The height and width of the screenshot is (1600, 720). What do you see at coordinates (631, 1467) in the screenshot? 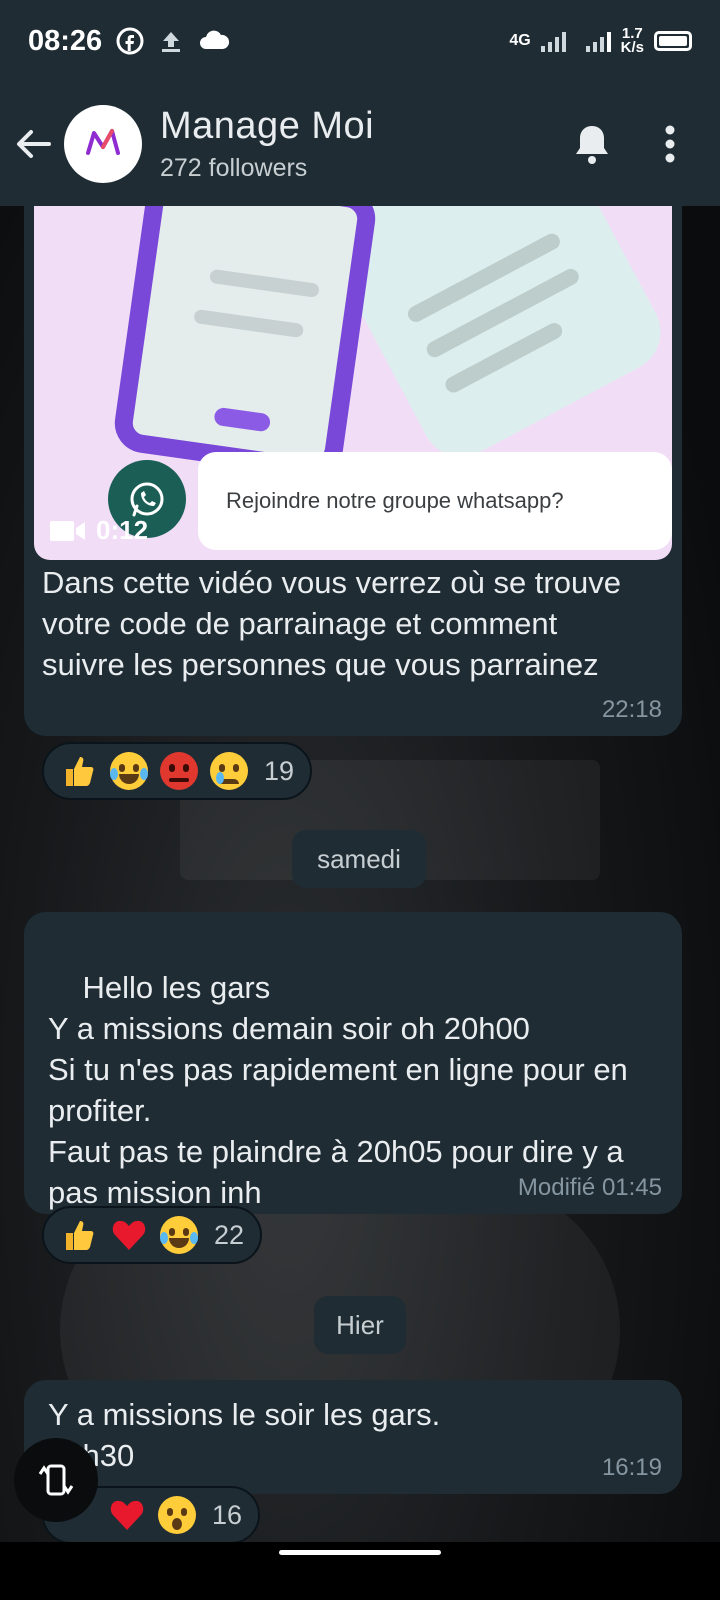
I see `message-time: 16:19` at bounding box center [631, 1467].